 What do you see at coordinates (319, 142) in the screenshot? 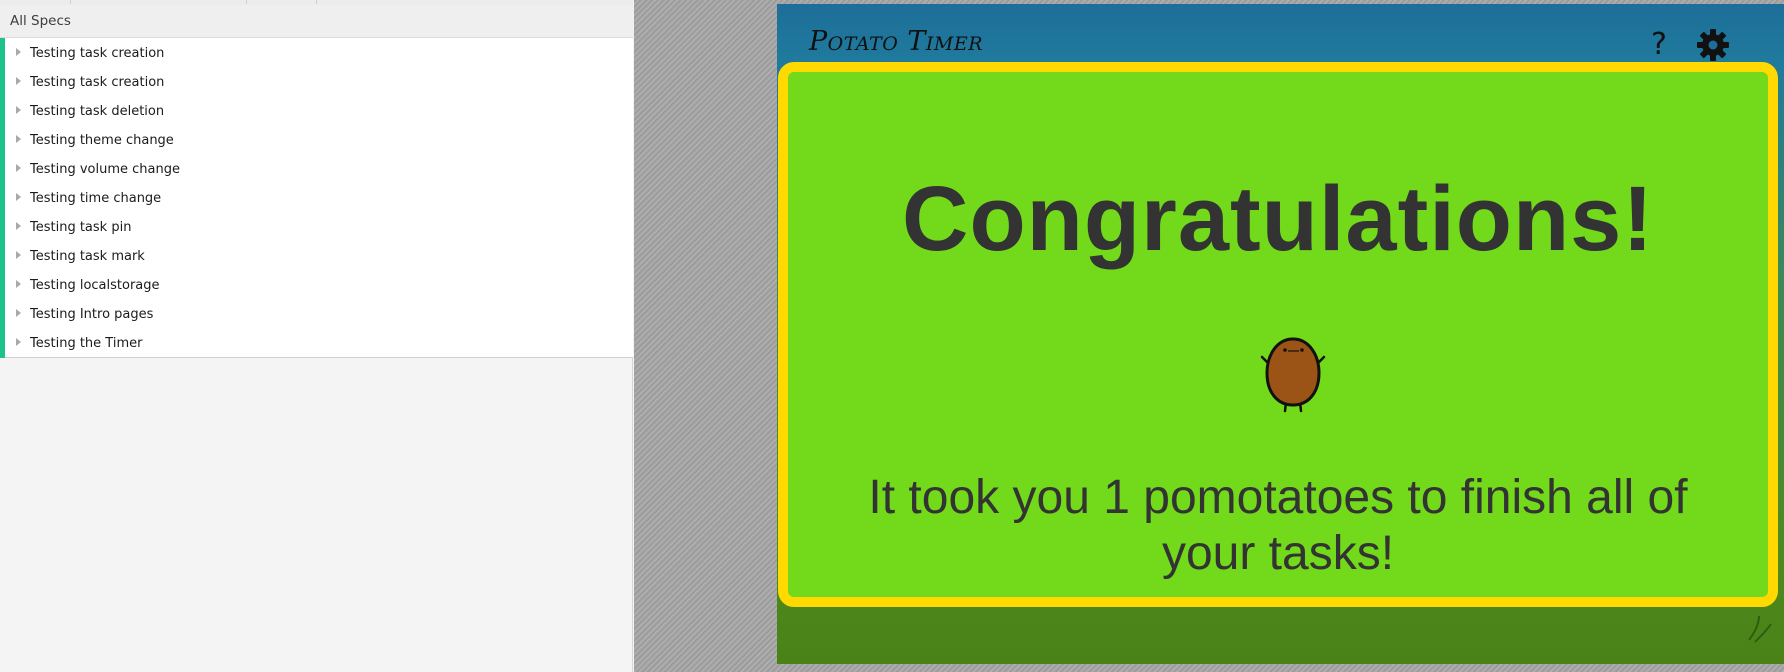
I see `spec-item: Testing theme change` at bounding box center [319, 142].